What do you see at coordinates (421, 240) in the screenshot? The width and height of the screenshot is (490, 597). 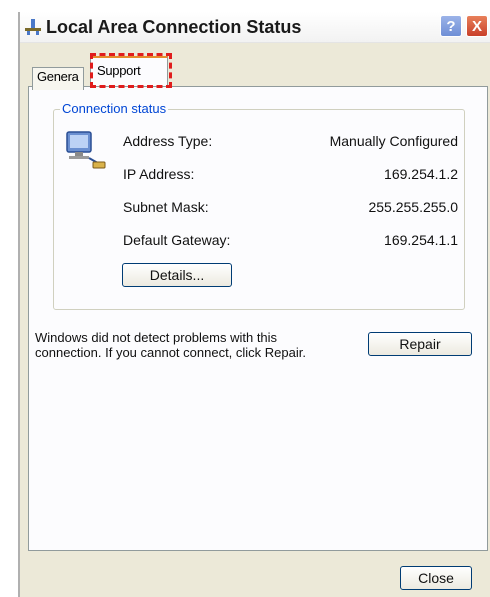 I see `default-gateway-value: 169.254.1.1` at bounding box center [421, 240].